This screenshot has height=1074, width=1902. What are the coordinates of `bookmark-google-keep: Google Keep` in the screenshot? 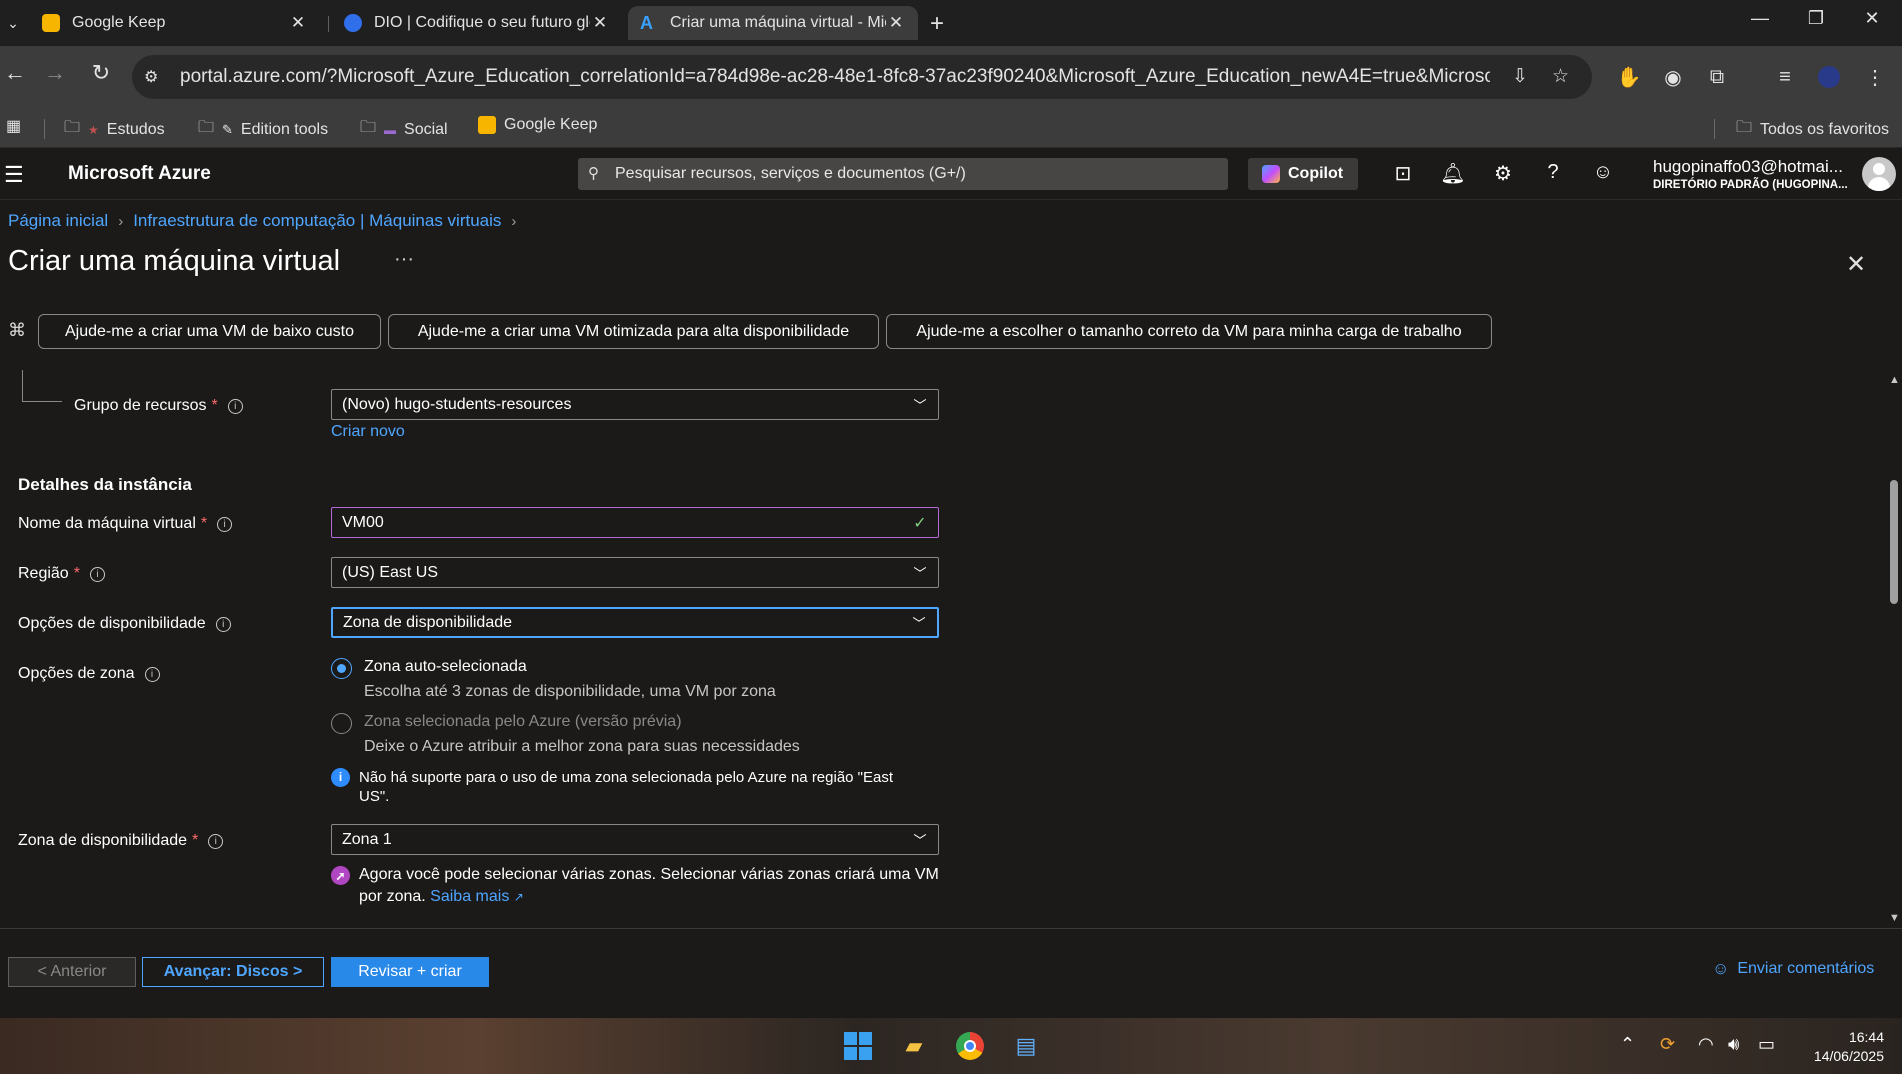 It's located at (537, 125).